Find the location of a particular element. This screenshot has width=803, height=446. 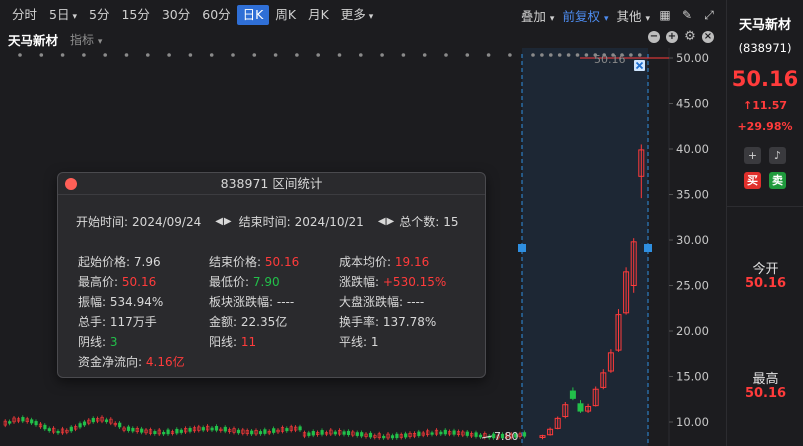

sidebar-actions-1: + ♪ is located at coordinates (765, 155).